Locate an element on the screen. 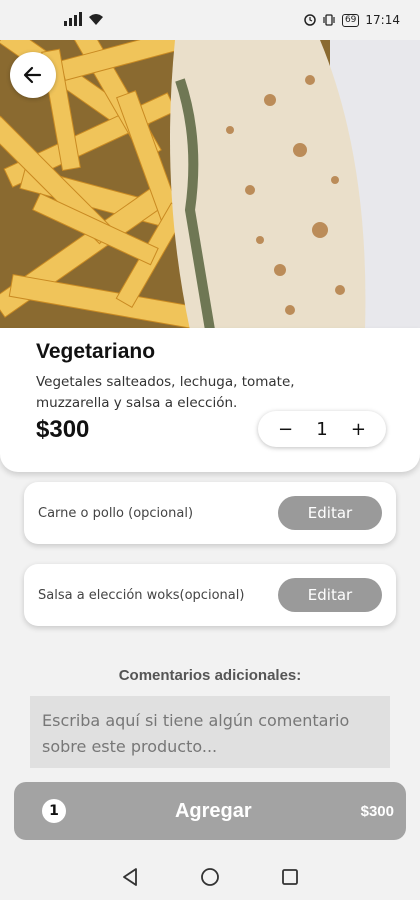 This screenshot has height=900, width=420. signal-icon is located at coordinates (73, 19).